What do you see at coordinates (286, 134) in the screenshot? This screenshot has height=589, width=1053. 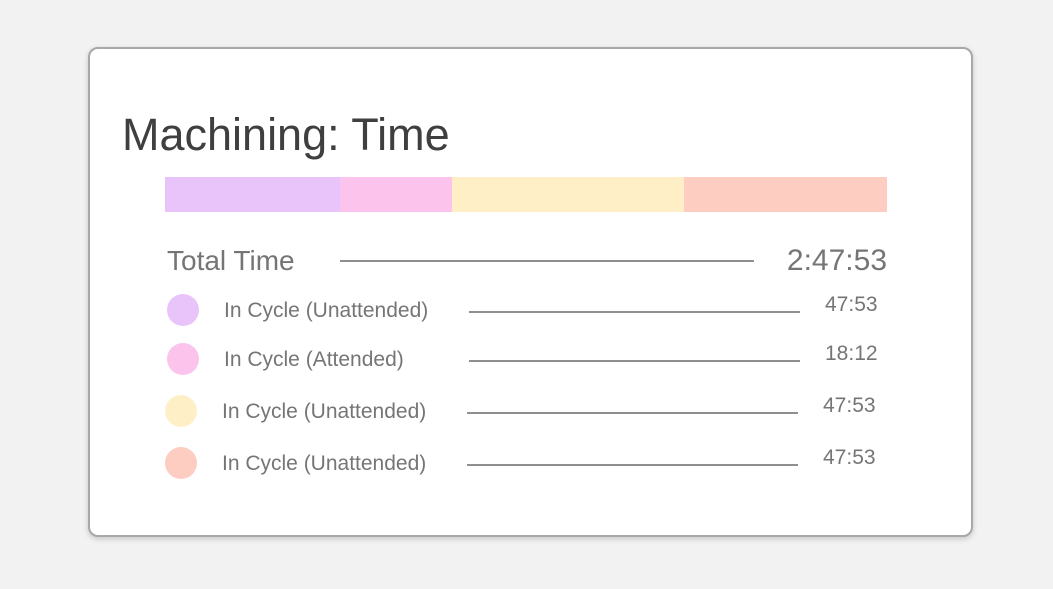 I see `card-title: Machining: Time` at bounding box center [286, 134].